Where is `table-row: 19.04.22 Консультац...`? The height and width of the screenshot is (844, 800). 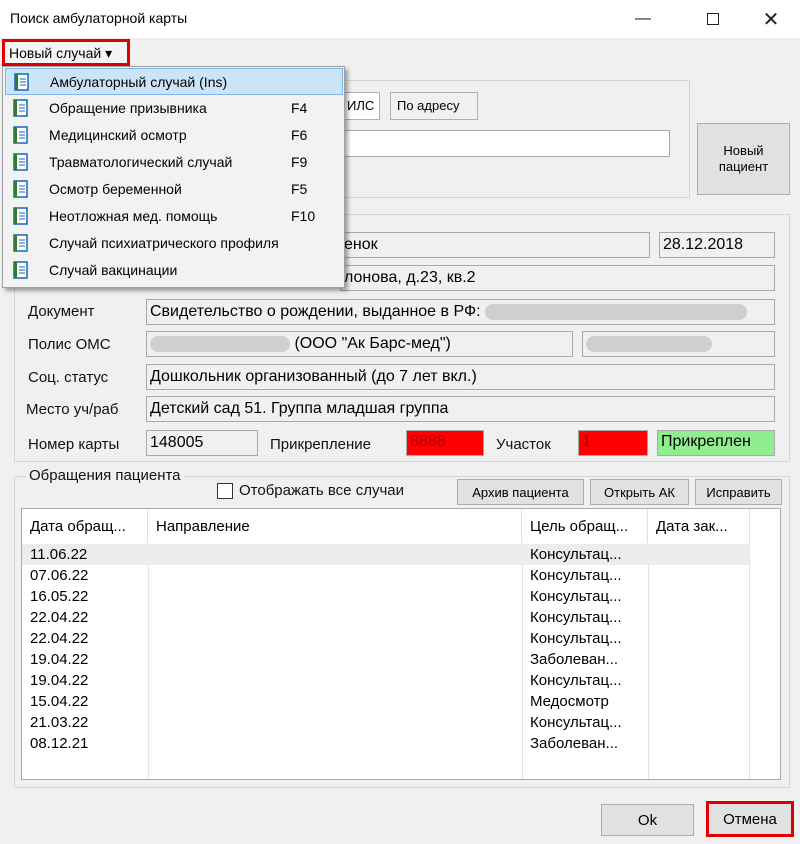 table-row: 19.04.22 Консультац... is located at coordinates (385, 680).